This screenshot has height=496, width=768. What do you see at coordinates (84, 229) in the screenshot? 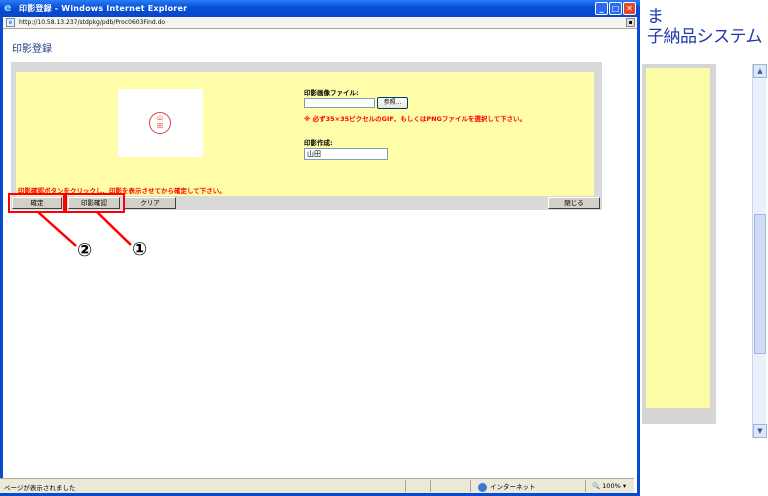
I see `callout-lines` at bounding box center [84, 229].